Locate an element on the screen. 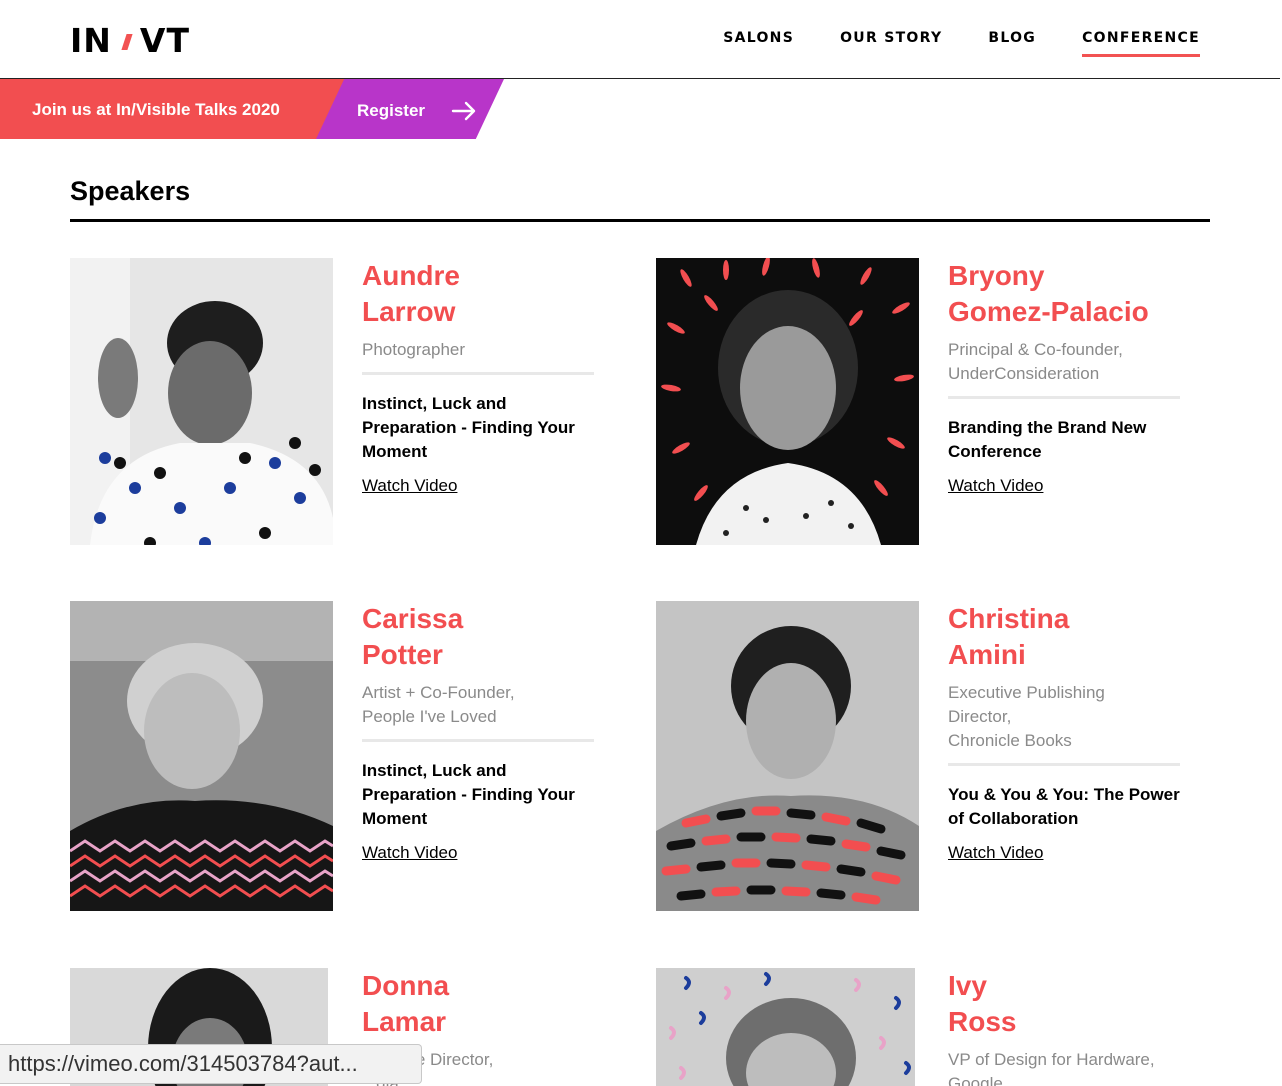 The image size is (1282, 1086). section-divider is located at coordinates (640, 220).